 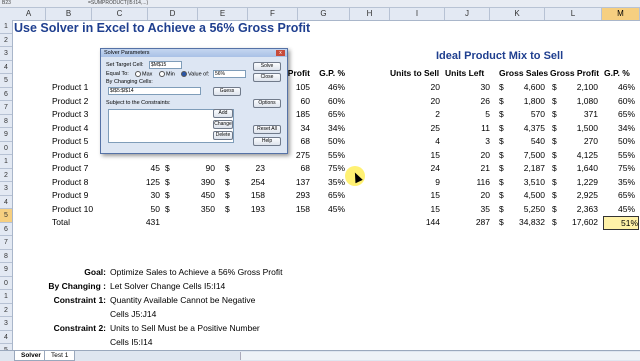 I want to click on cell-ideal-gp: 35%, so click(x=615, y=183).